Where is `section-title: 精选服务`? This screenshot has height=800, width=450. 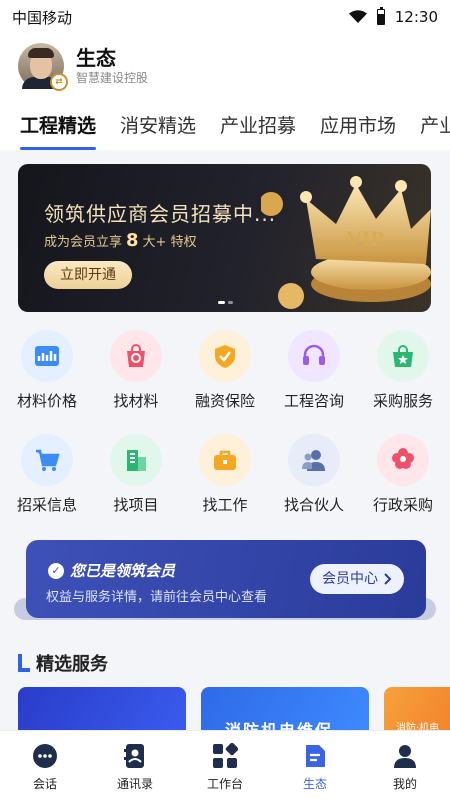 section-title: 精选服务 is located at coordinates (63, 663).